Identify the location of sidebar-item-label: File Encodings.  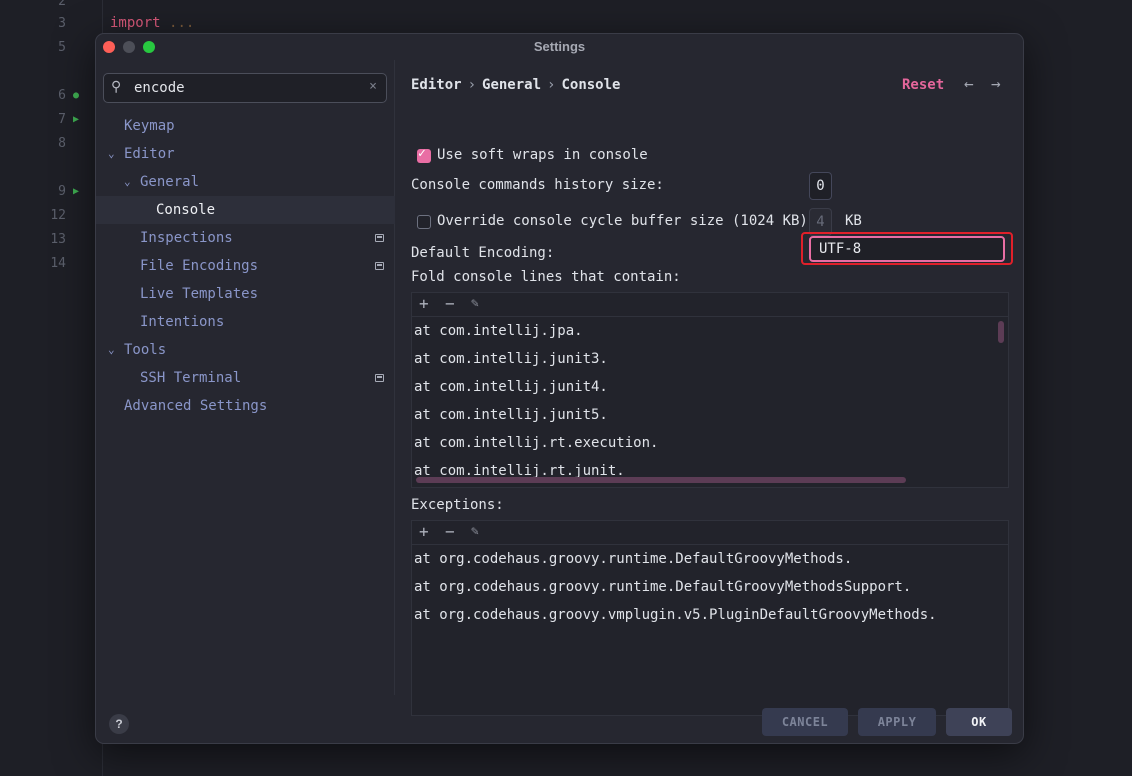
(199, 266).